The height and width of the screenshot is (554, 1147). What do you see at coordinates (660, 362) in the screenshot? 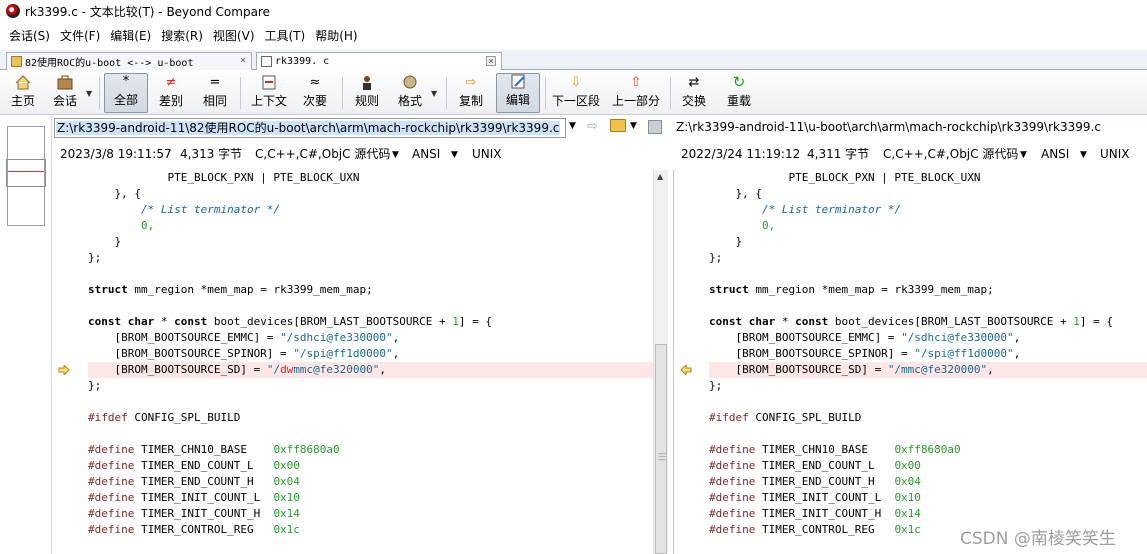
I see `vertical-scrollbar: ▲ — — —` at bounding box center [660, 362].